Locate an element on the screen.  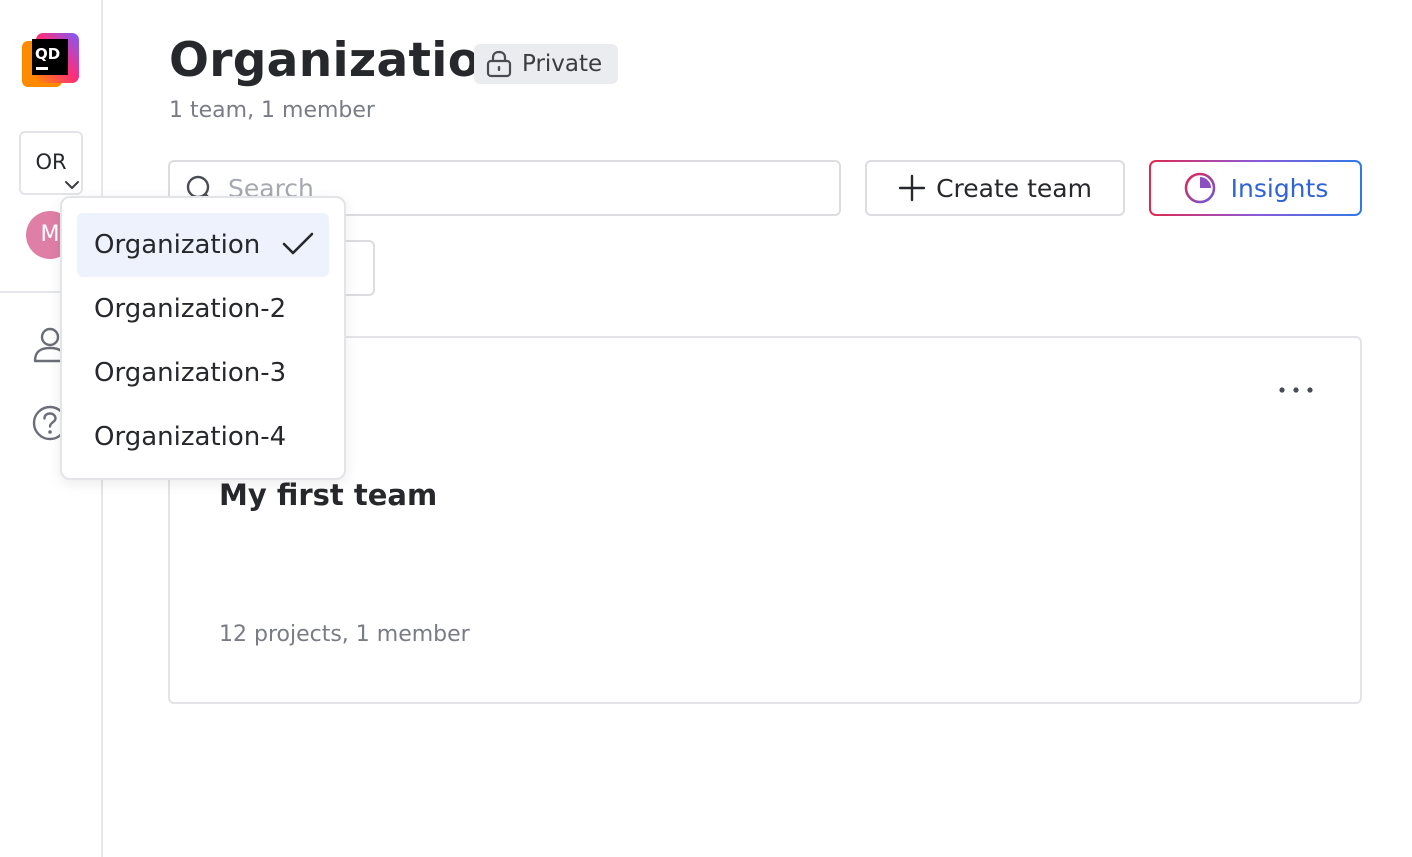
org-menu-item-label: Organization is located at coordinates (177, 245).